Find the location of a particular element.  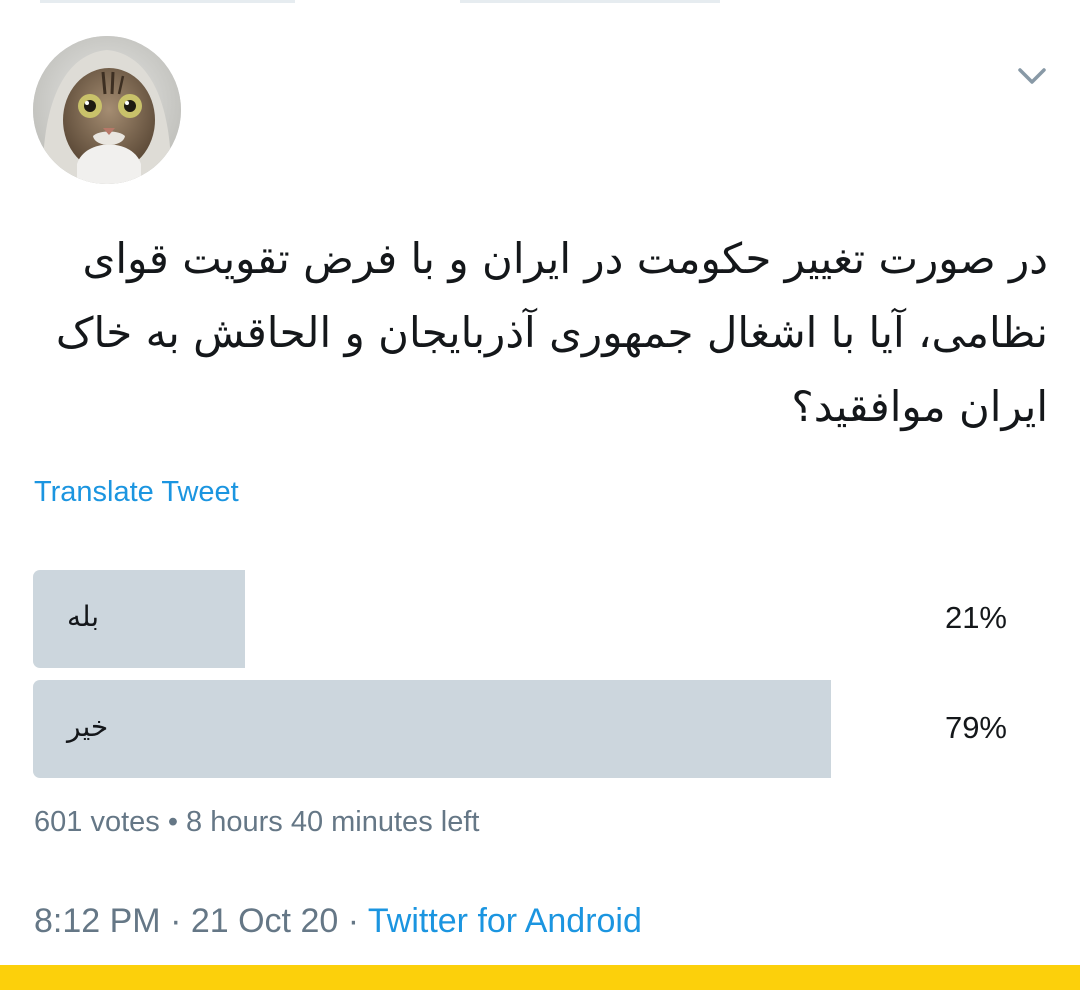

poll-meta: 601 votes • 8 hours 40 minutes left is located at coordinates (256, 822).